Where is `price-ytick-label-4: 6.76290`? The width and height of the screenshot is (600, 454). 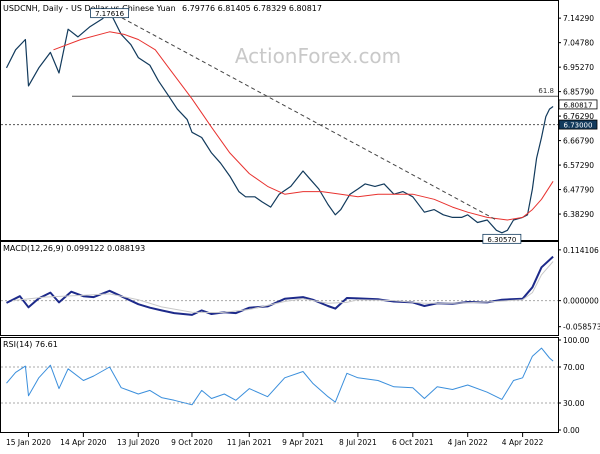
price-ytick-label-4: 6.76290 is located at coordinates (578, 116).